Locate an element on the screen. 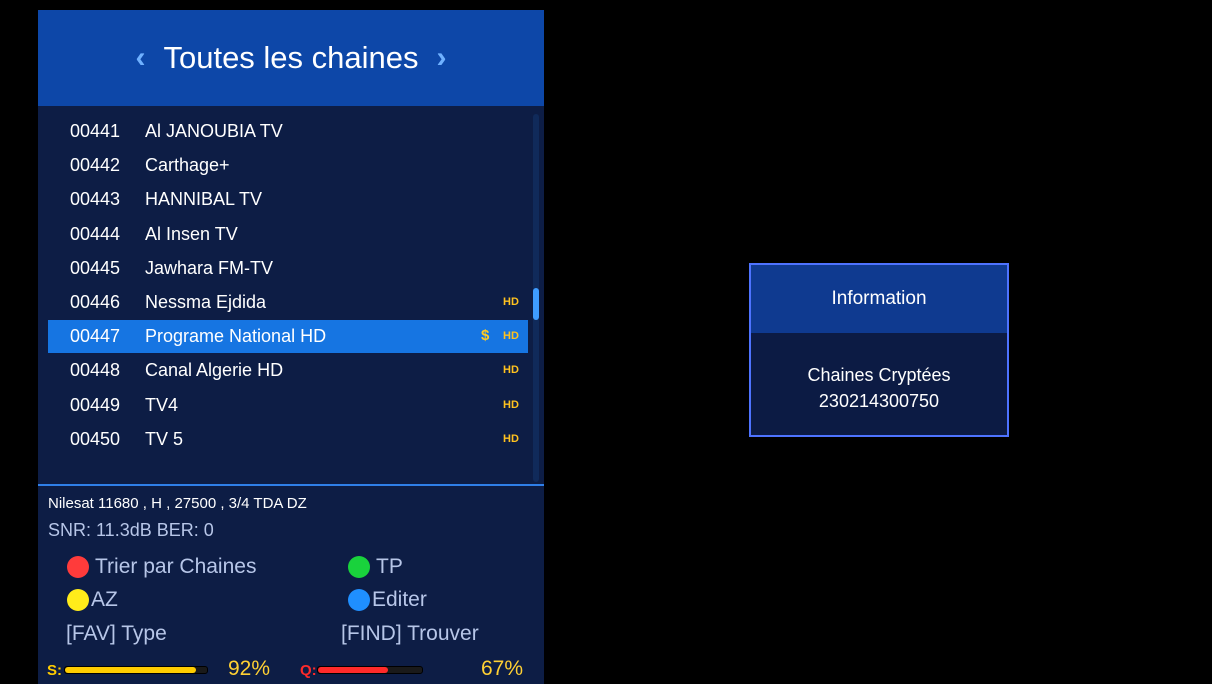 This screenshot has width=1212, height=684. channel-row: 00443 HANNIBAL TV is located at coordinates (288, 199).